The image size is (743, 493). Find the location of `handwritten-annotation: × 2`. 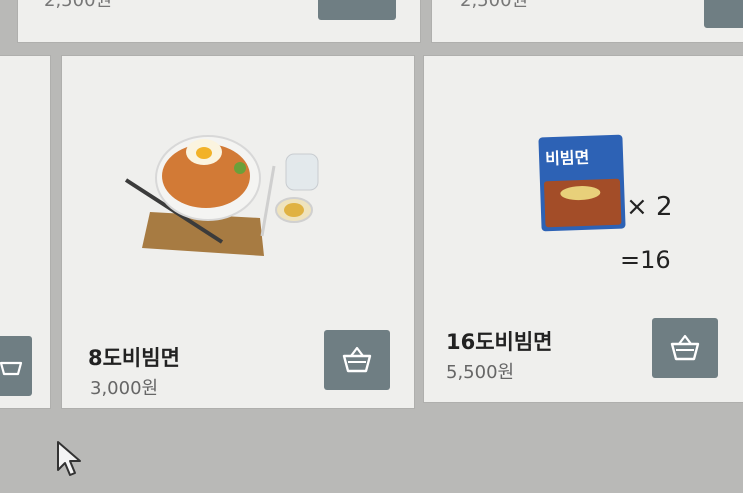

handwritten-annotation: × 2 is located at coordinates (649, 207).